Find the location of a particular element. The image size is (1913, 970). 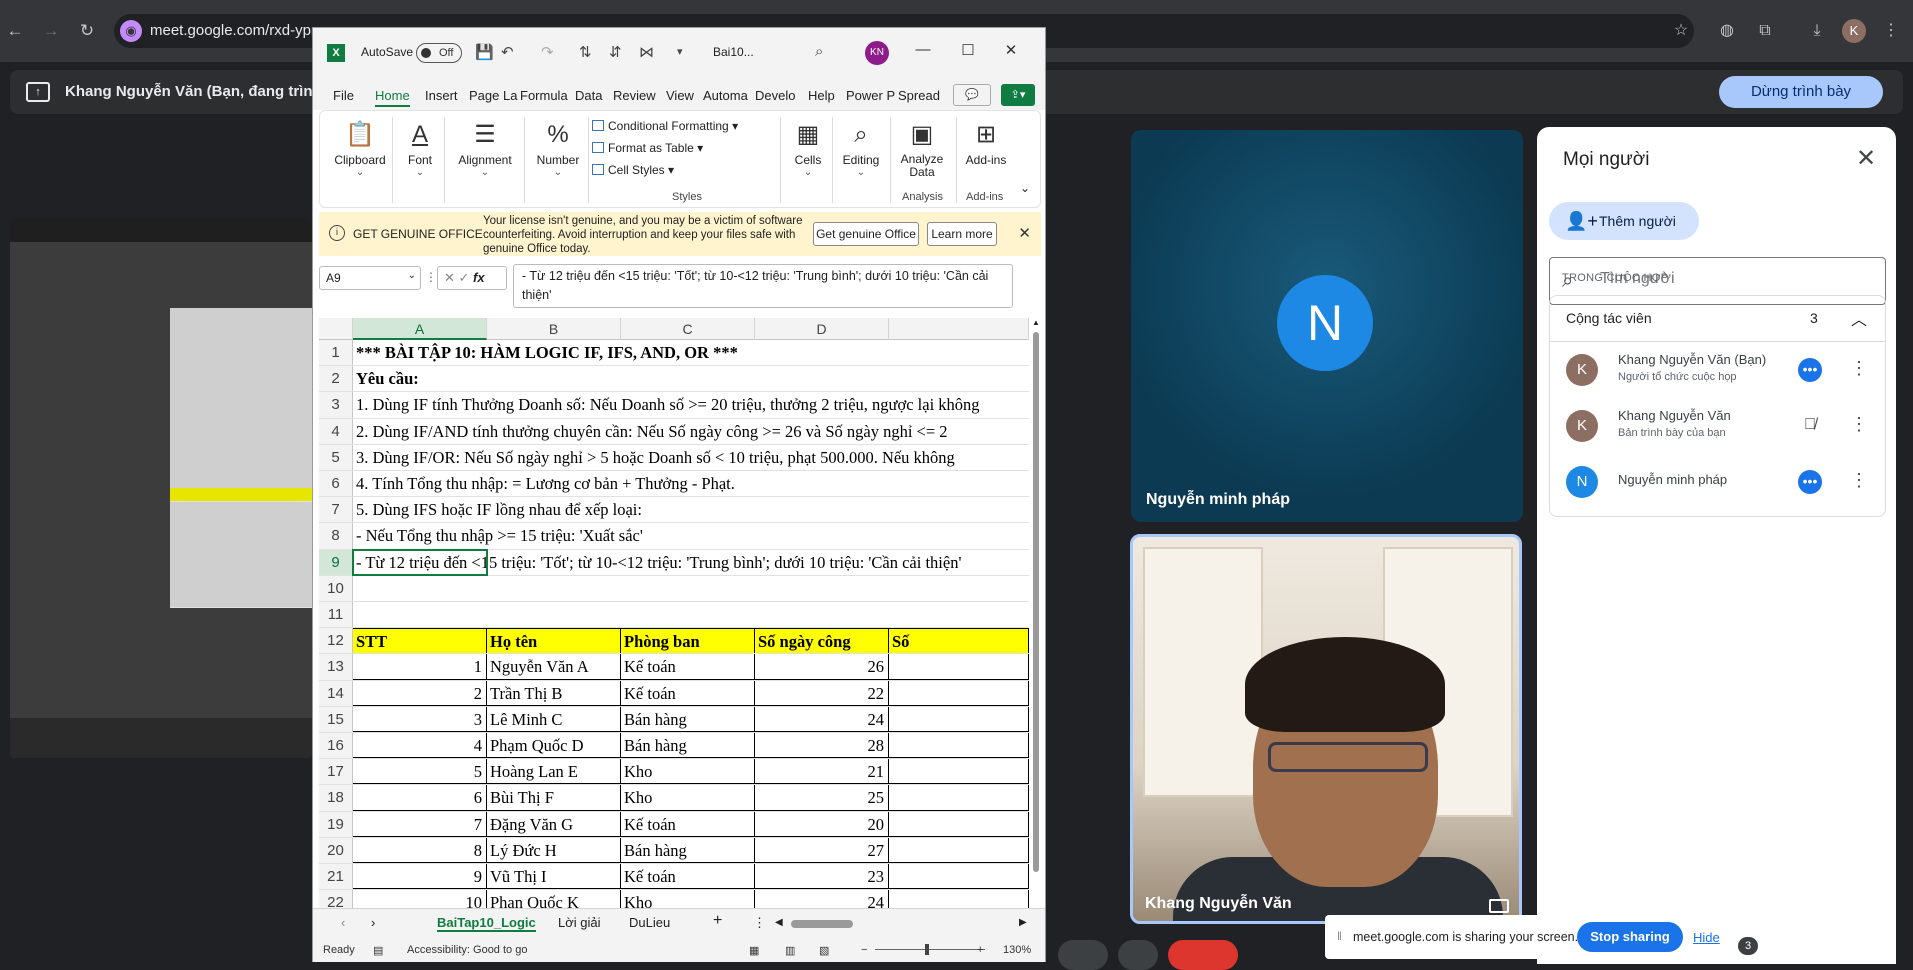

cell: STT is located at coordinates (420, 641).